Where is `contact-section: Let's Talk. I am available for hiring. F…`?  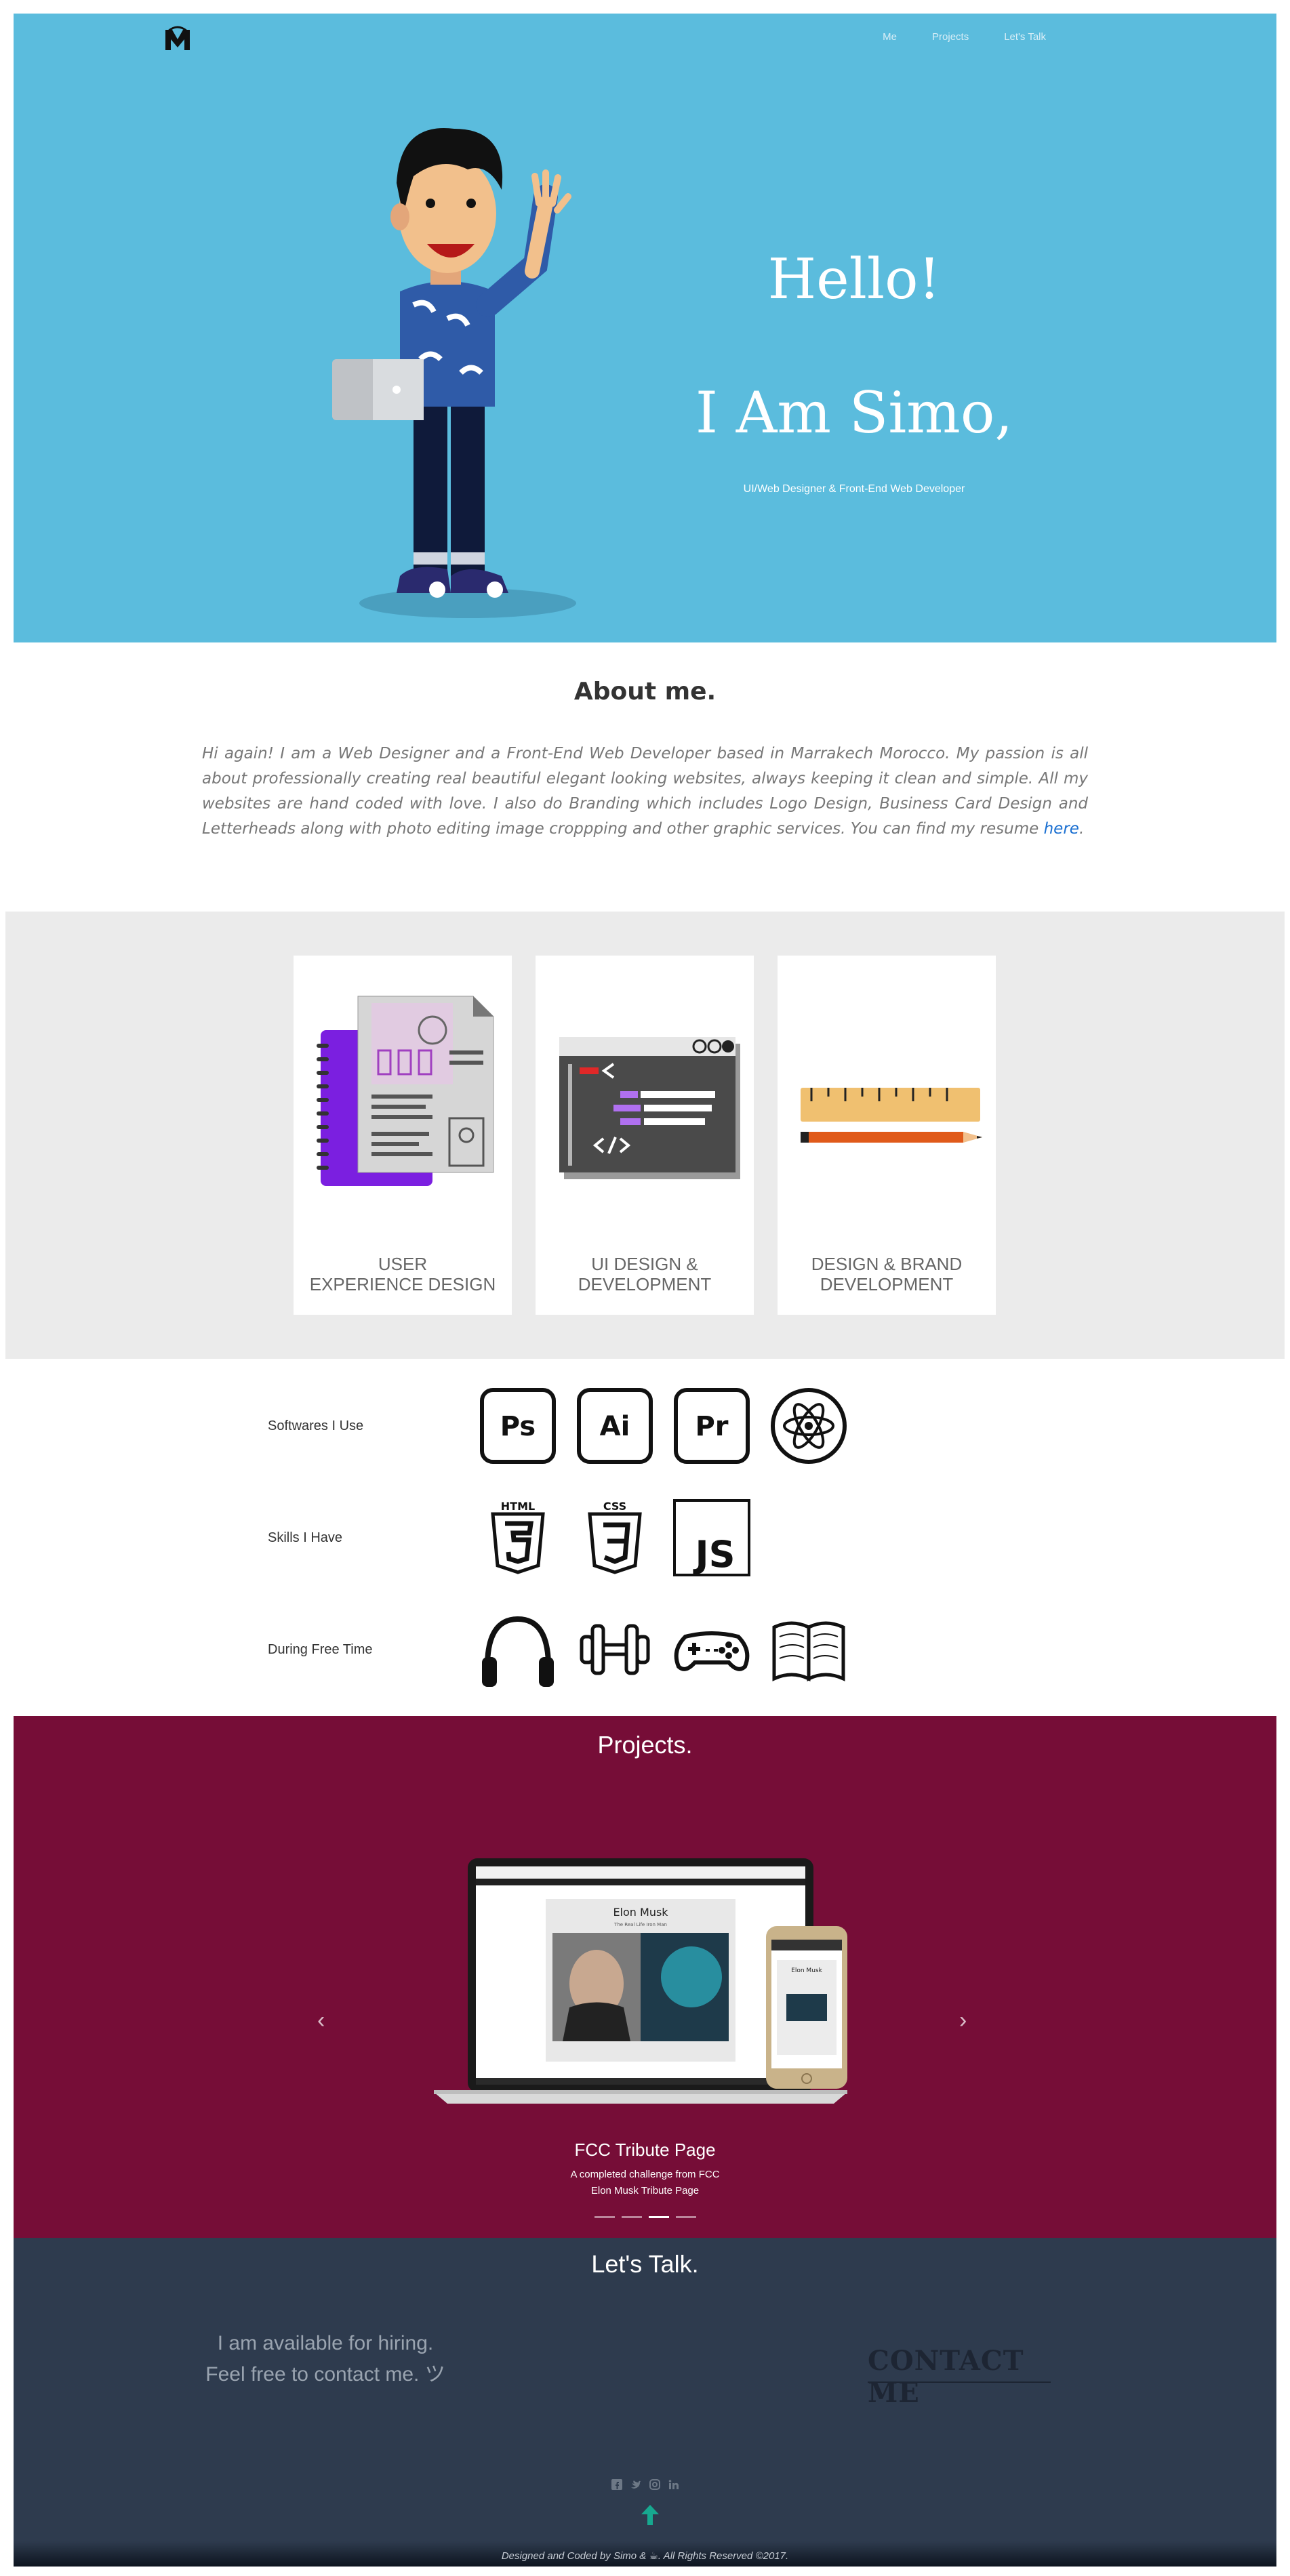
contact-section: Let's Talk. I am available for hiring. F… is located at coordinates (645, 2403).